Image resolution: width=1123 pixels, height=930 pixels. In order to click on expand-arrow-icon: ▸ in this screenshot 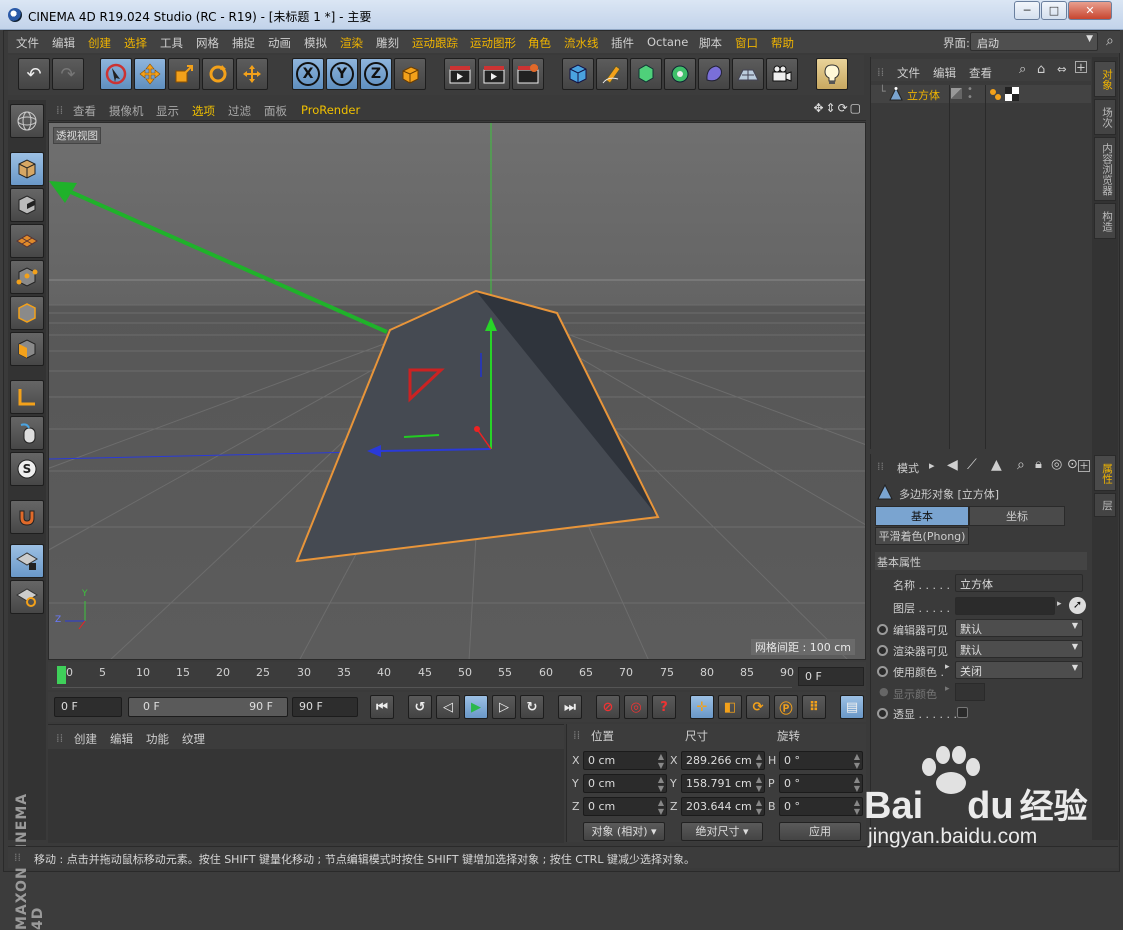, I will do `click(947, 667)`.